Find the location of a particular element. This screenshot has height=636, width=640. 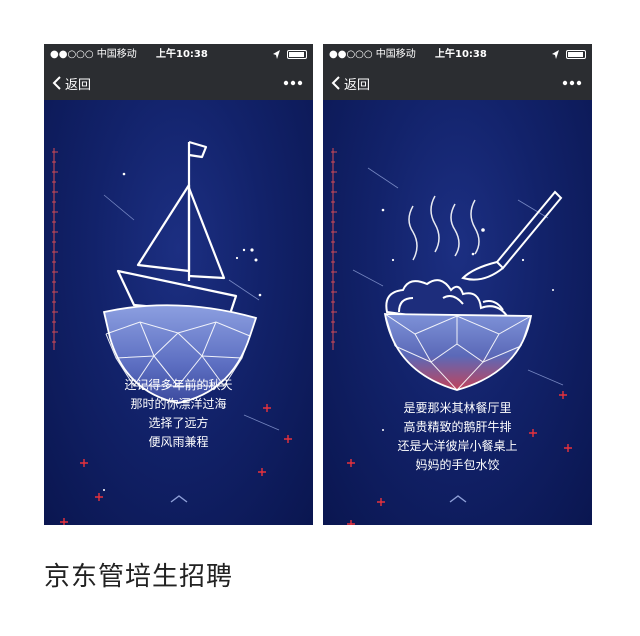

caption-line: 还记得多年前的秋天 is located at coordinates (178, 385).